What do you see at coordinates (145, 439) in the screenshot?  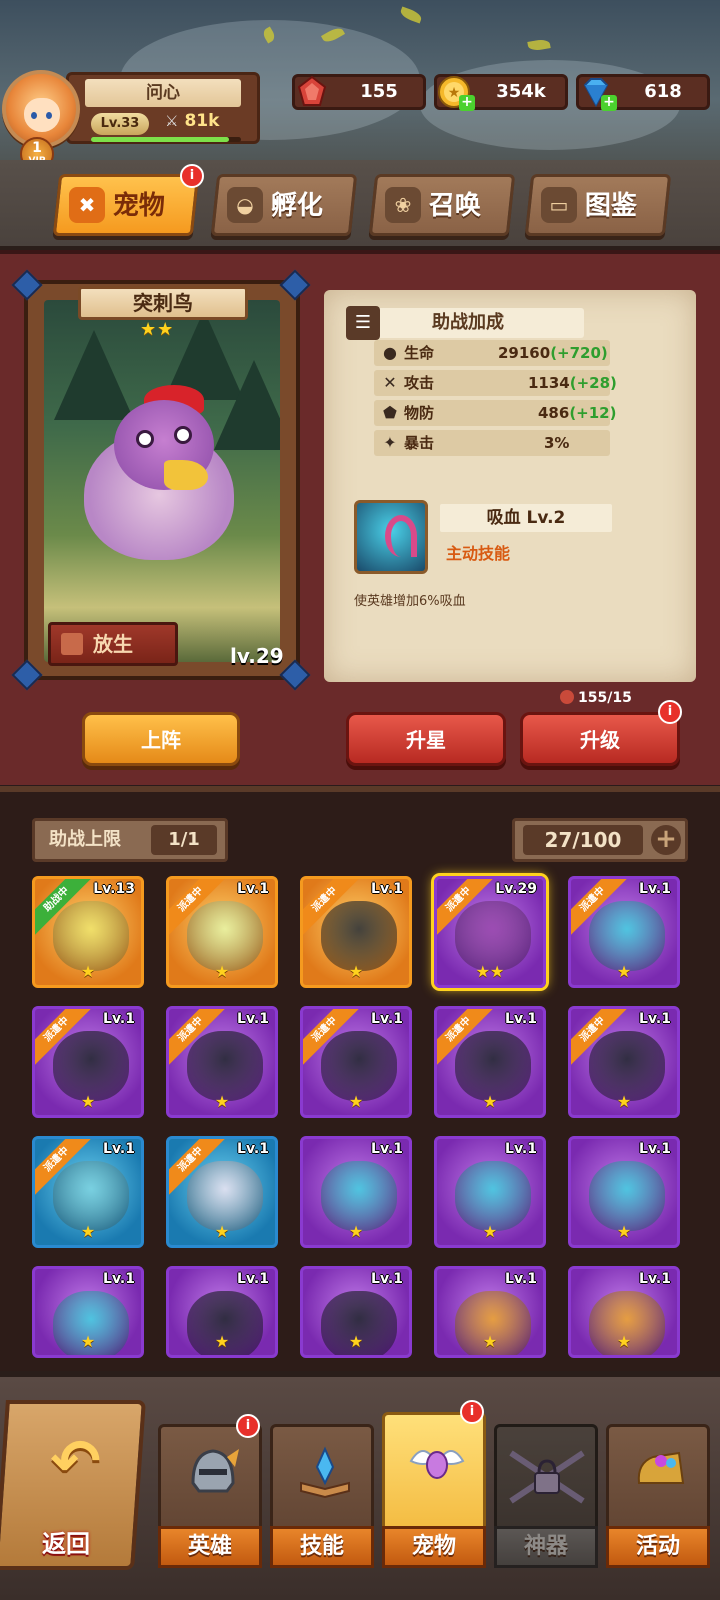 I see `pet-bird-eye` at bounding box center [145, 439].